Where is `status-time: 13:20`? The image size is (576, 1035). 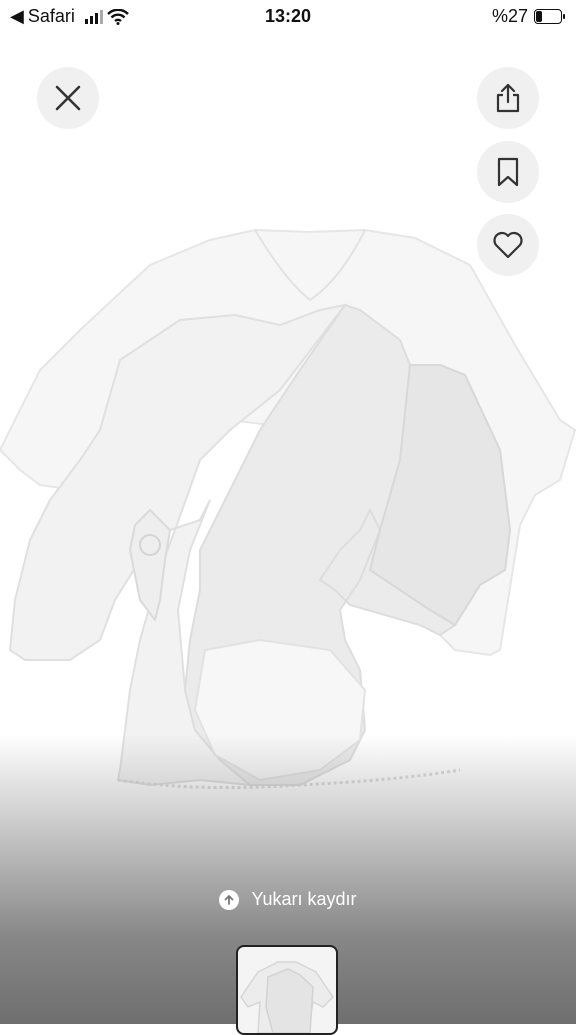 status-time: 13:20 is located at coordinates (288, 16).